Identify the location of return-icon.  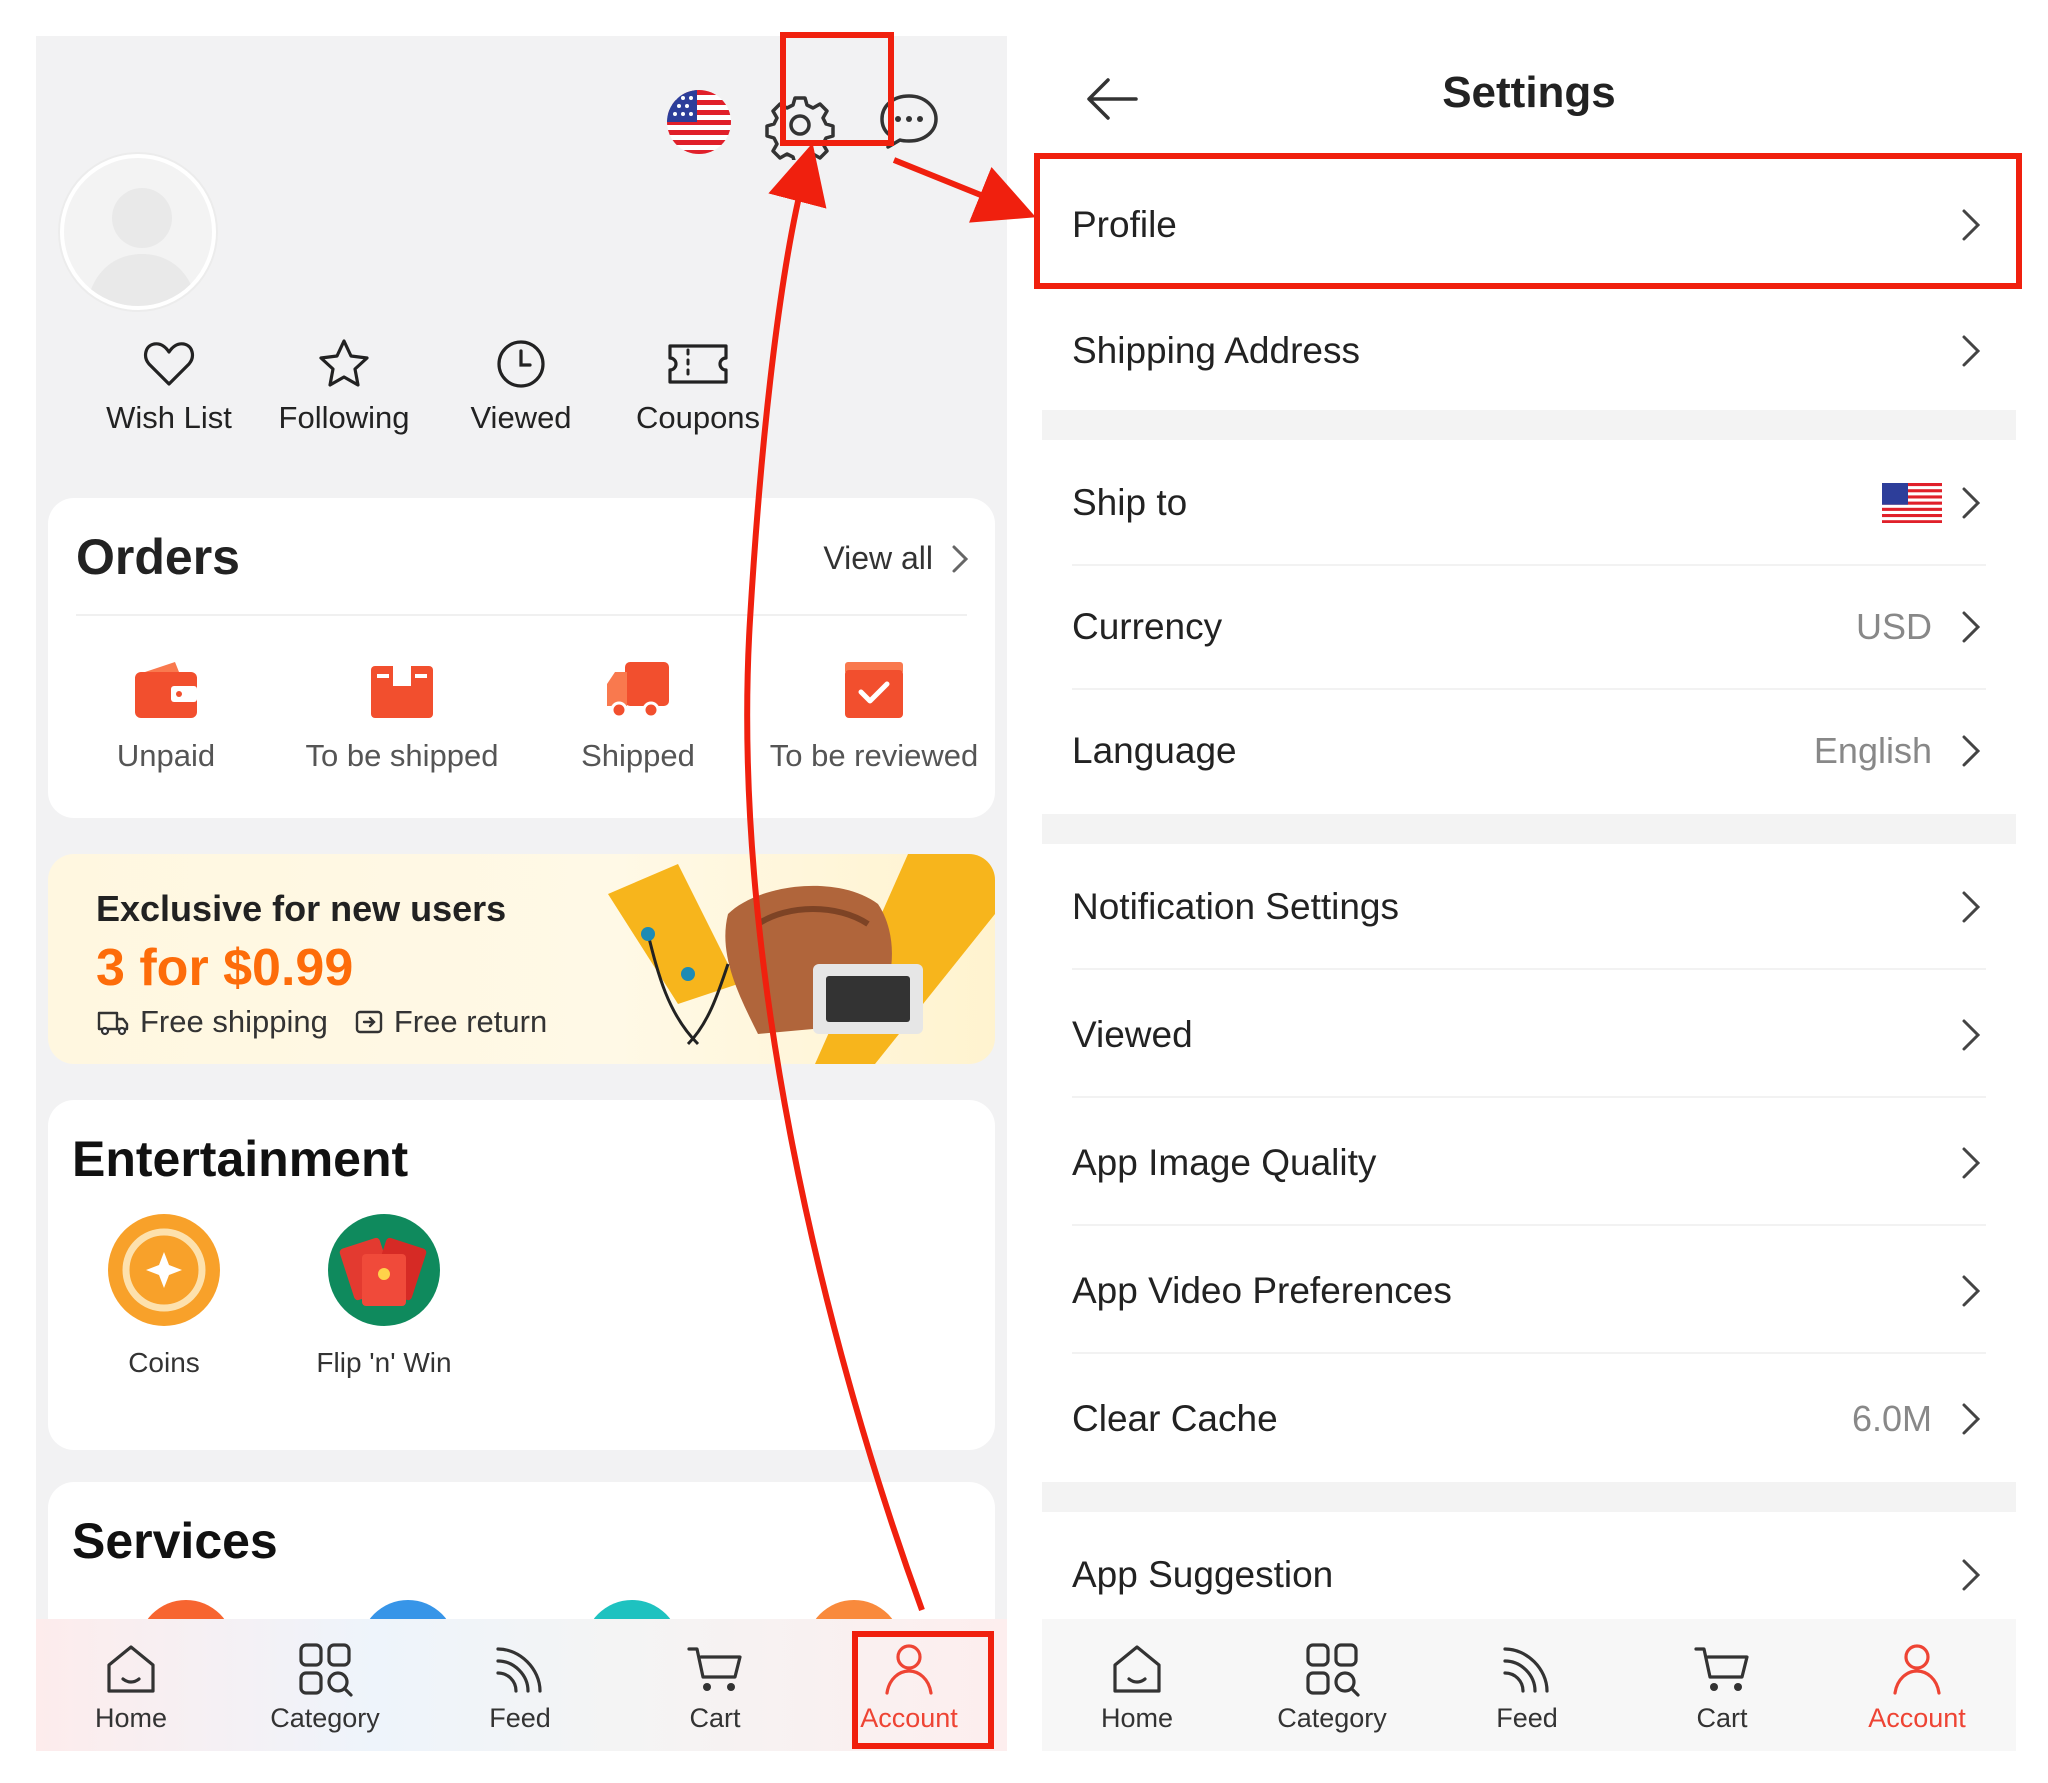
(369, 1022).